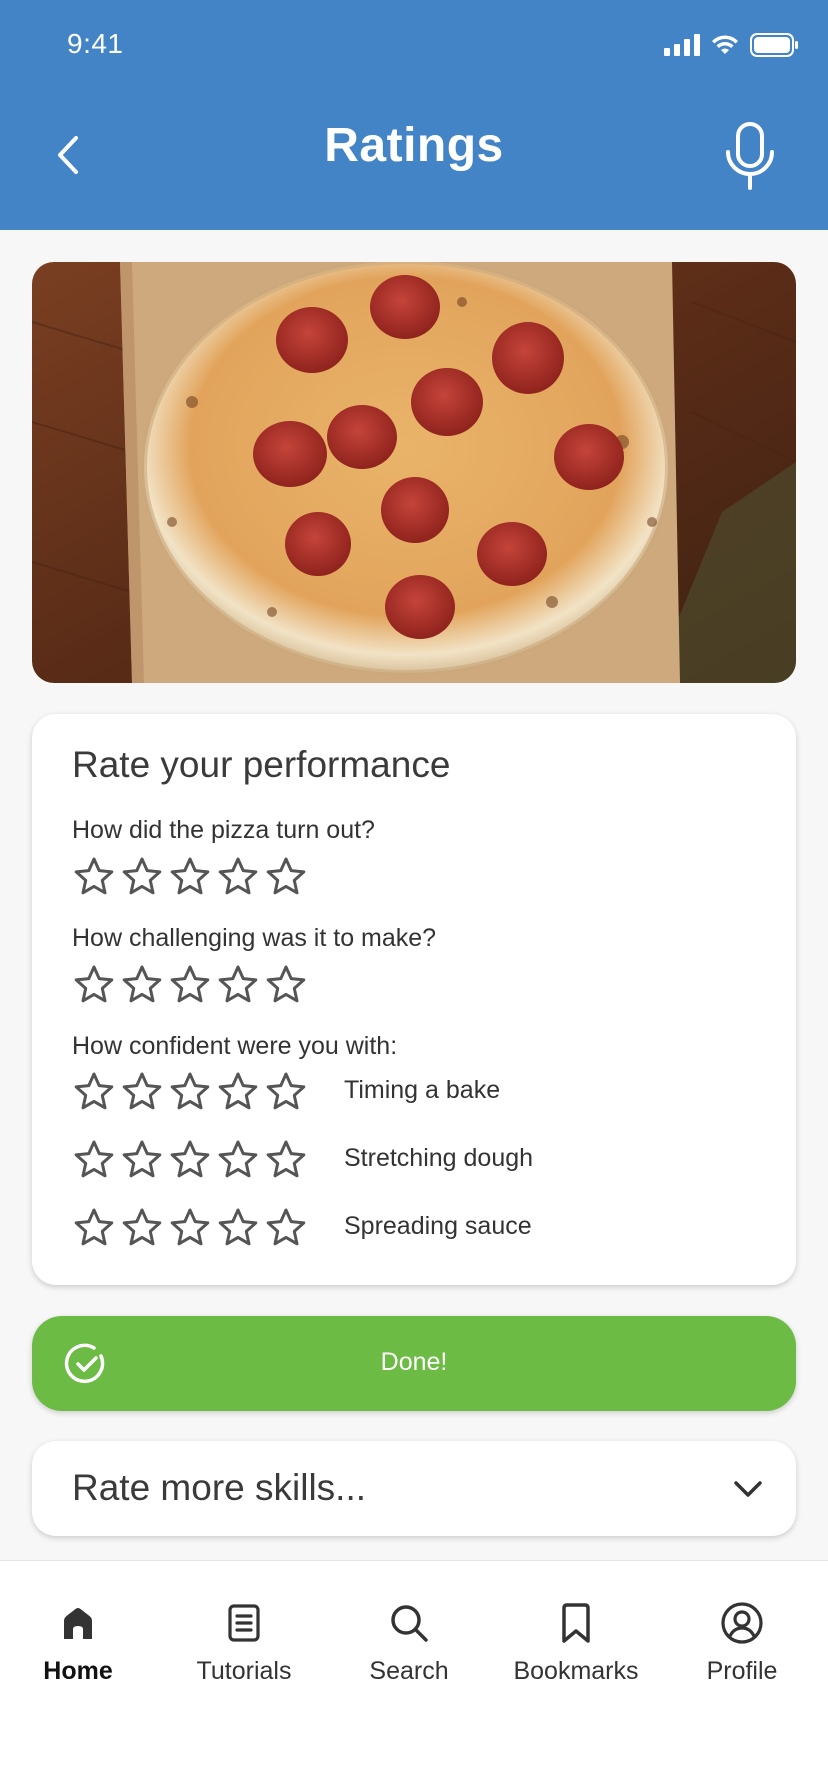  I want to click on tab-profile: Profile, so click(742, 1643).